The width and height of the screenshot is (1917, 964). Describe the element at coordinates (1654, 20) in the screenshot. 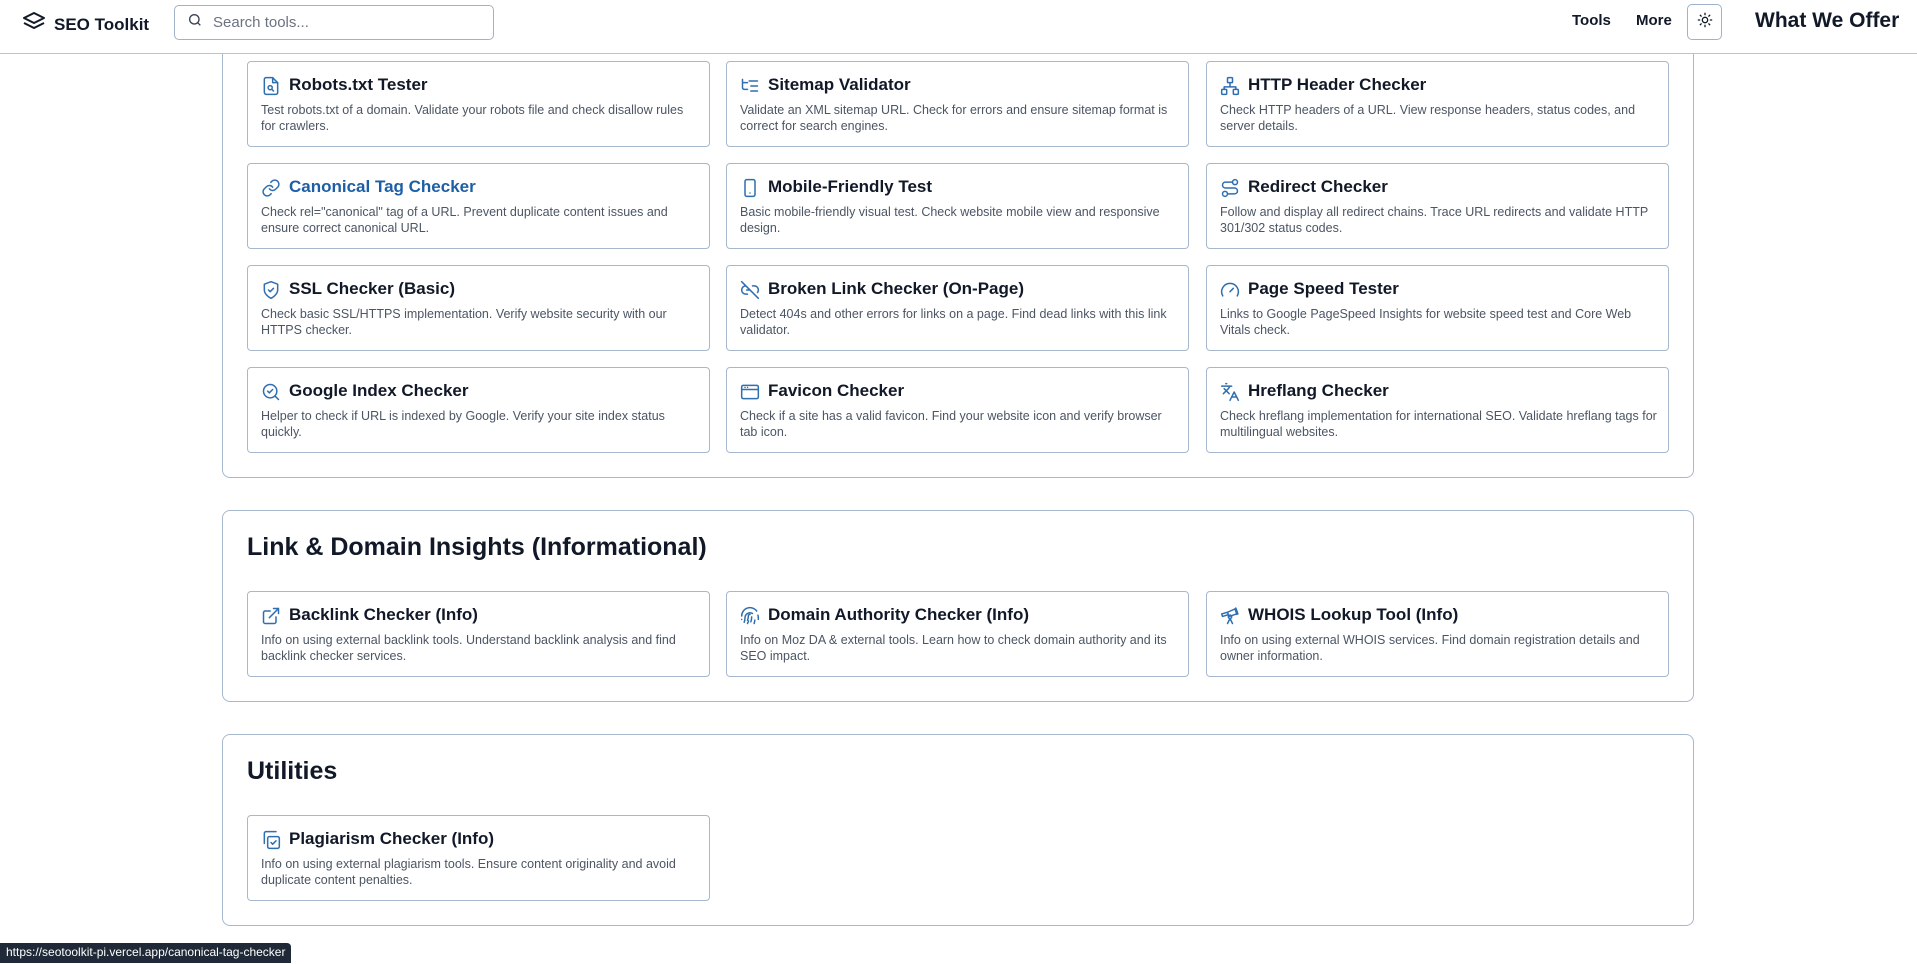

I see `nav-more: More` at that location.